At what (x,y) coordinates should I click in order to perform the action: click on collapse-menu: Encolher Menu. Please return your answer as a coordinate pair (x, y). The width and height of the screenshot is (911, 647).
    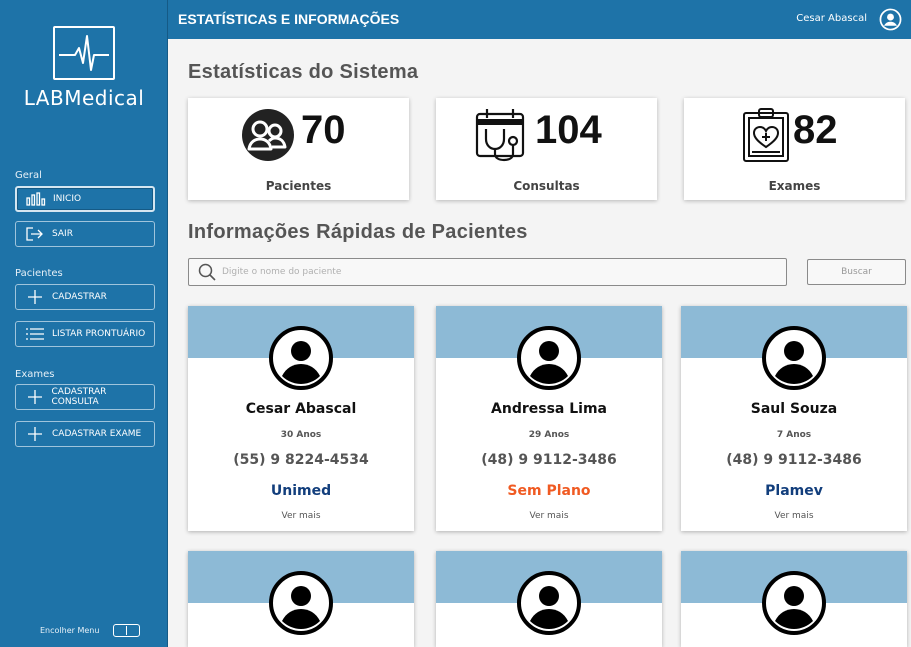
    Looking at the image, I should click on (90, 630).